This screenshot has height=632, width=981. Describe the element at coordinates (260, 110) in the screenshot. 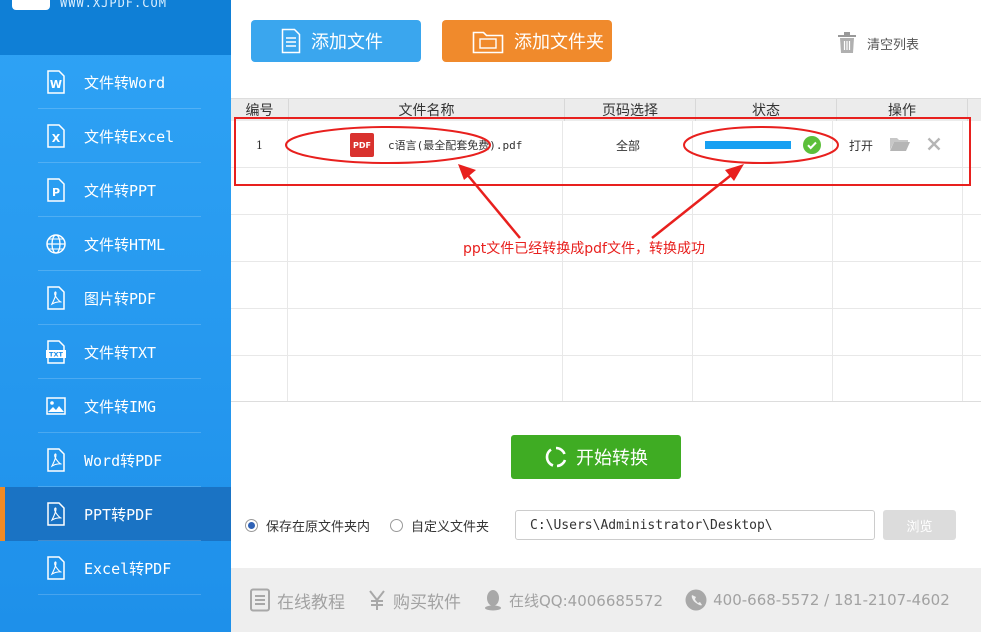

I see `column-header-index: 编号` at that location.